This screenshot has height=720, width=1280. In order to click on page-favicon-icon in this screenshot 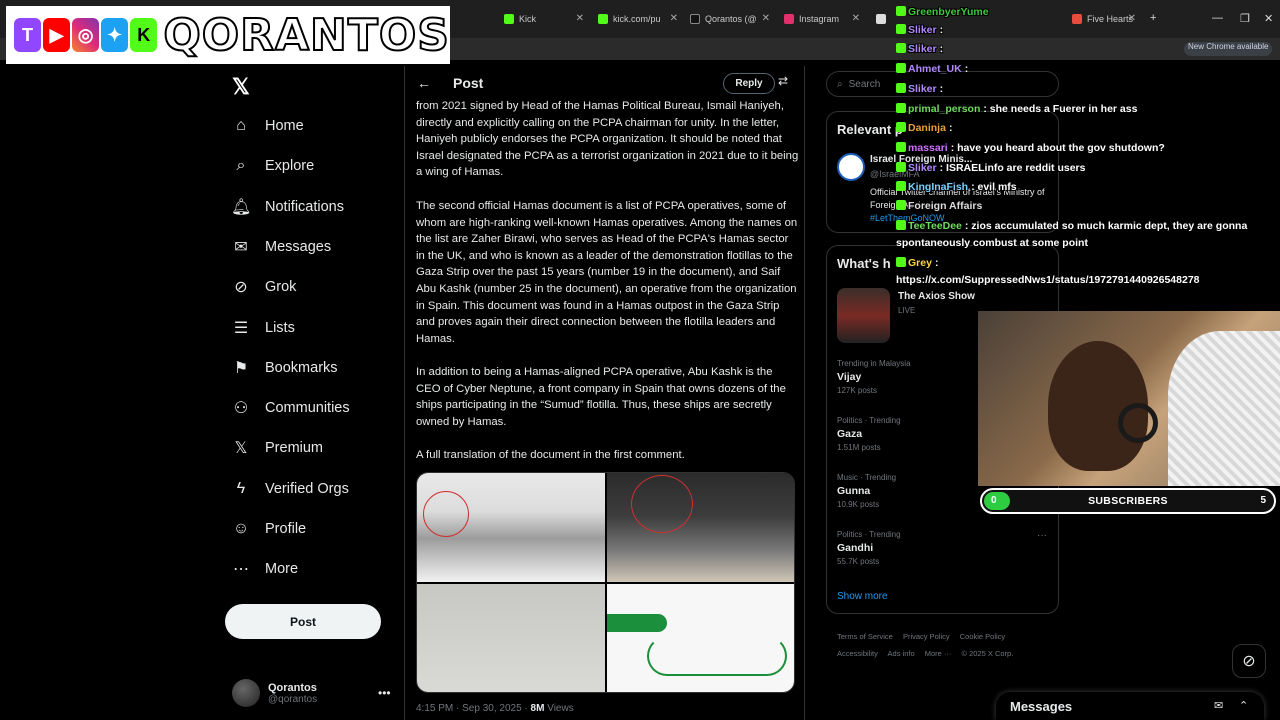, I will do `click(881, 19)`.